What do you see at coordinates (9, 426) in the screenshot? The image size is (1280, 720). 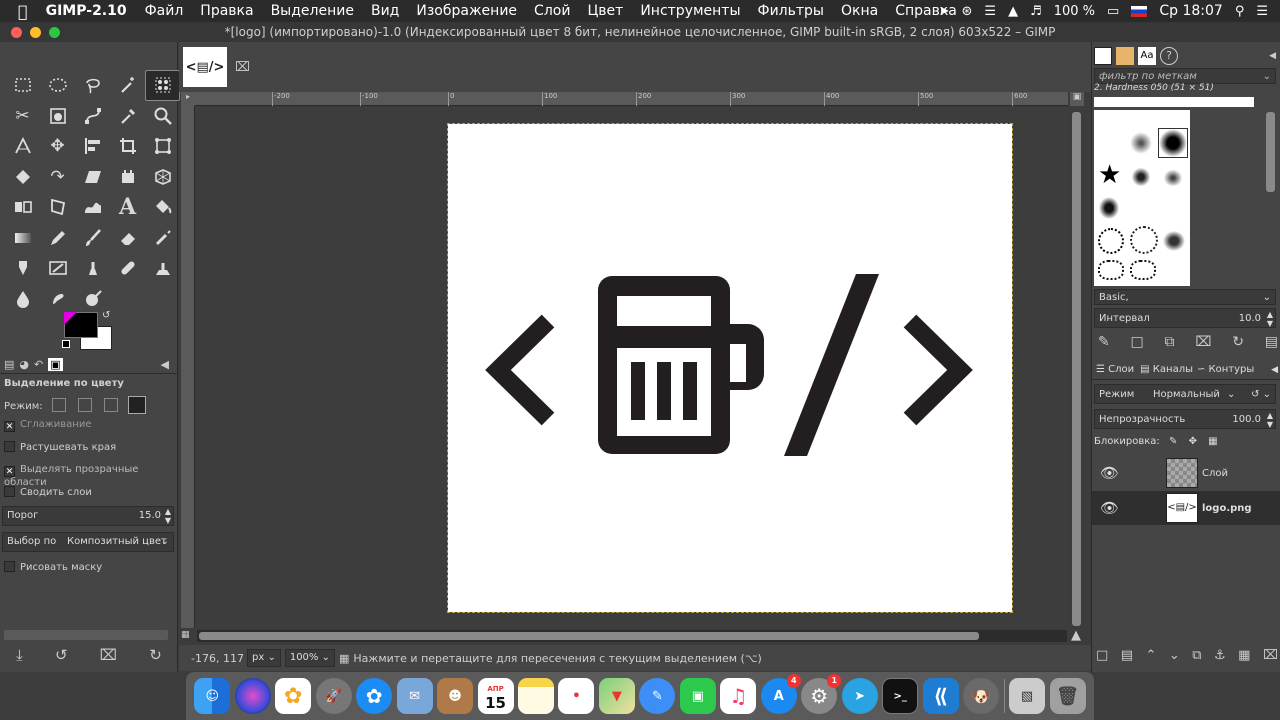 I see `antialias-checkbox: ✕` at bounding box center [9, 426].